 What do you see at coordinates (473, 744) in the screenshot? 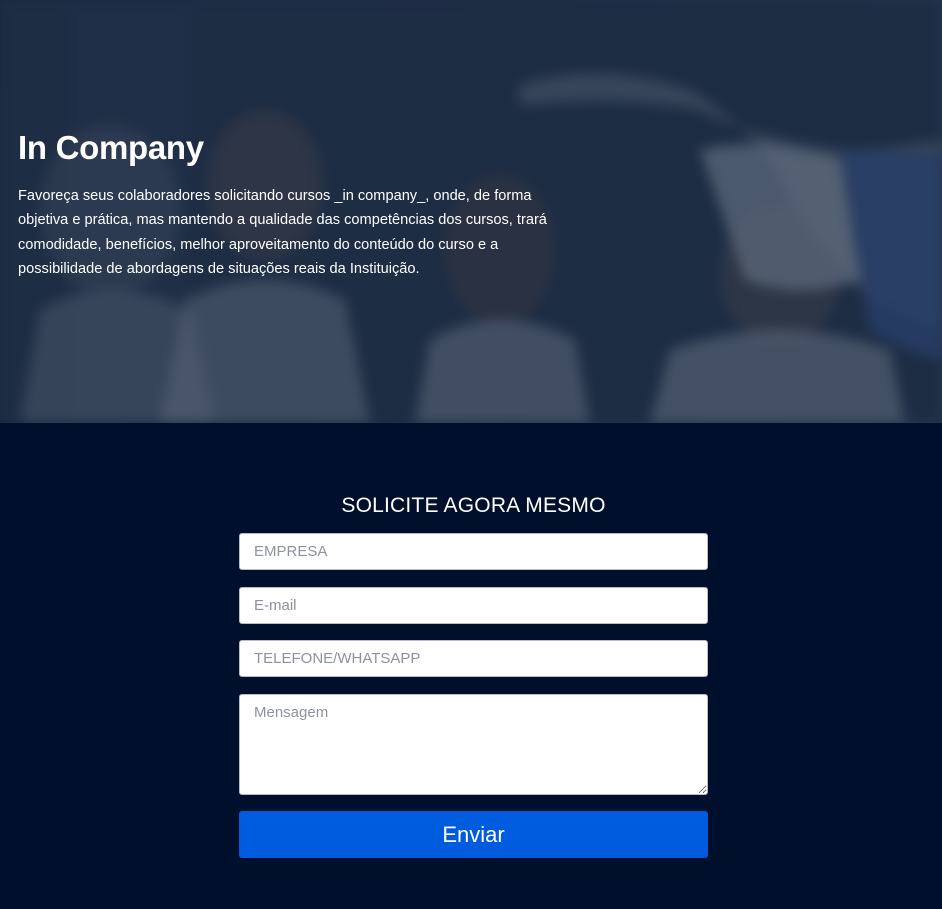
I see `message-textarea` at bounding box center [473, 744].